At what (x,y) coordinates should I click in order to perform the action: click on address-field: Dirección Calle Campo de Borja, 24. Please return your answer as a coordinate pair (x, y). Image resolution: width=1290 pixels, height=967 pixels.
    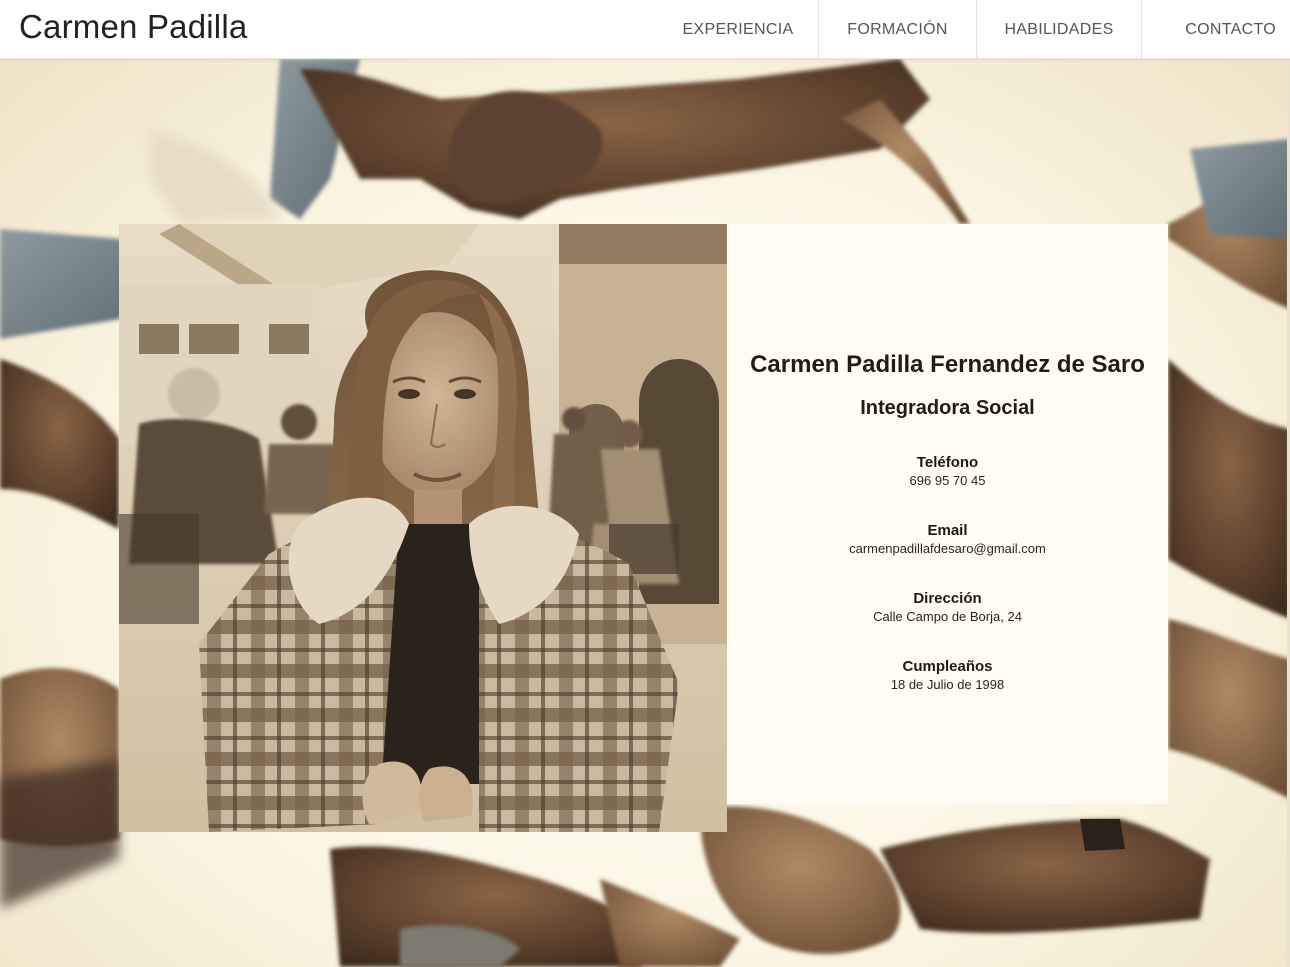
    Looking at the image, I should click on (947, 608).